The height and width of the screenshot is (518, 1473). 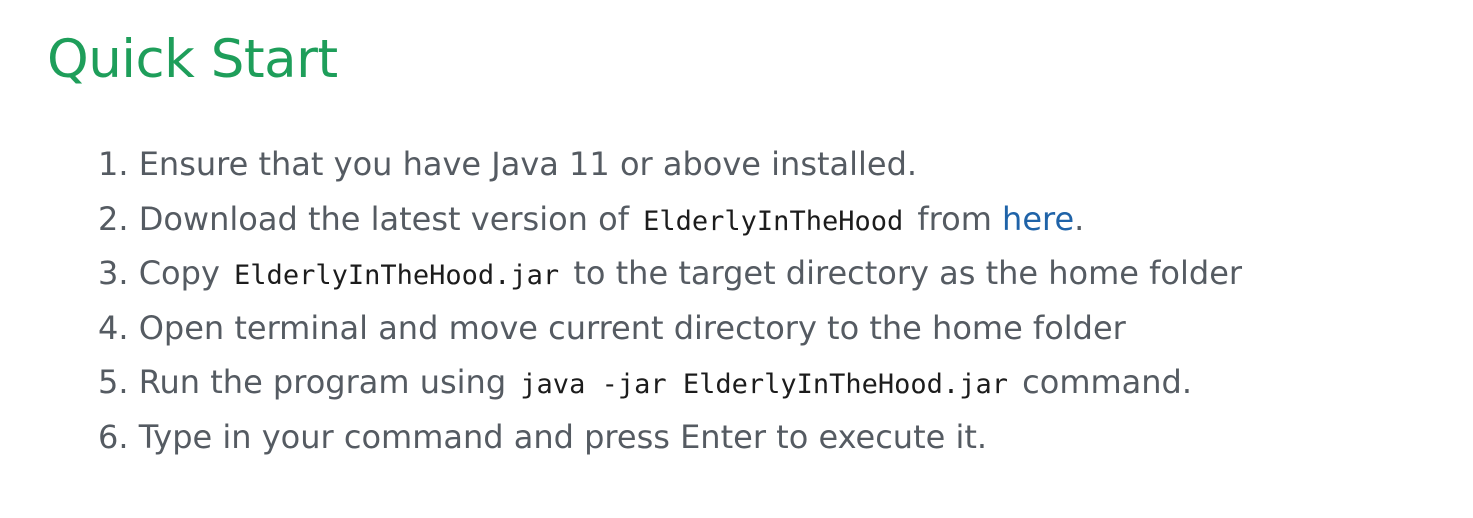 I want to click on step-text: Copy, so click(x=179, y=273).